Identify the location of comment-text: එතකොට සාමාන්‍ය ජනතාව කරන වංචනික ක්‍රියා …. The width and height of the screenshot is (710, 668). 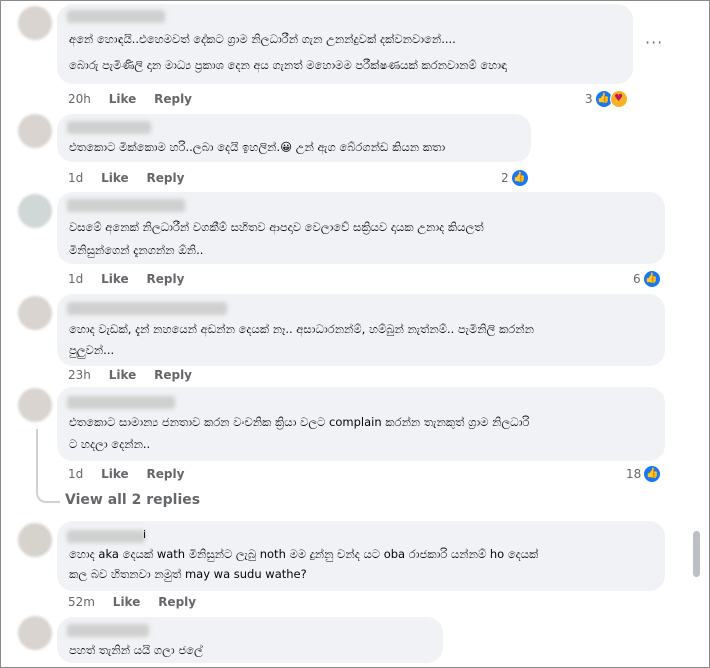
(299, 422).